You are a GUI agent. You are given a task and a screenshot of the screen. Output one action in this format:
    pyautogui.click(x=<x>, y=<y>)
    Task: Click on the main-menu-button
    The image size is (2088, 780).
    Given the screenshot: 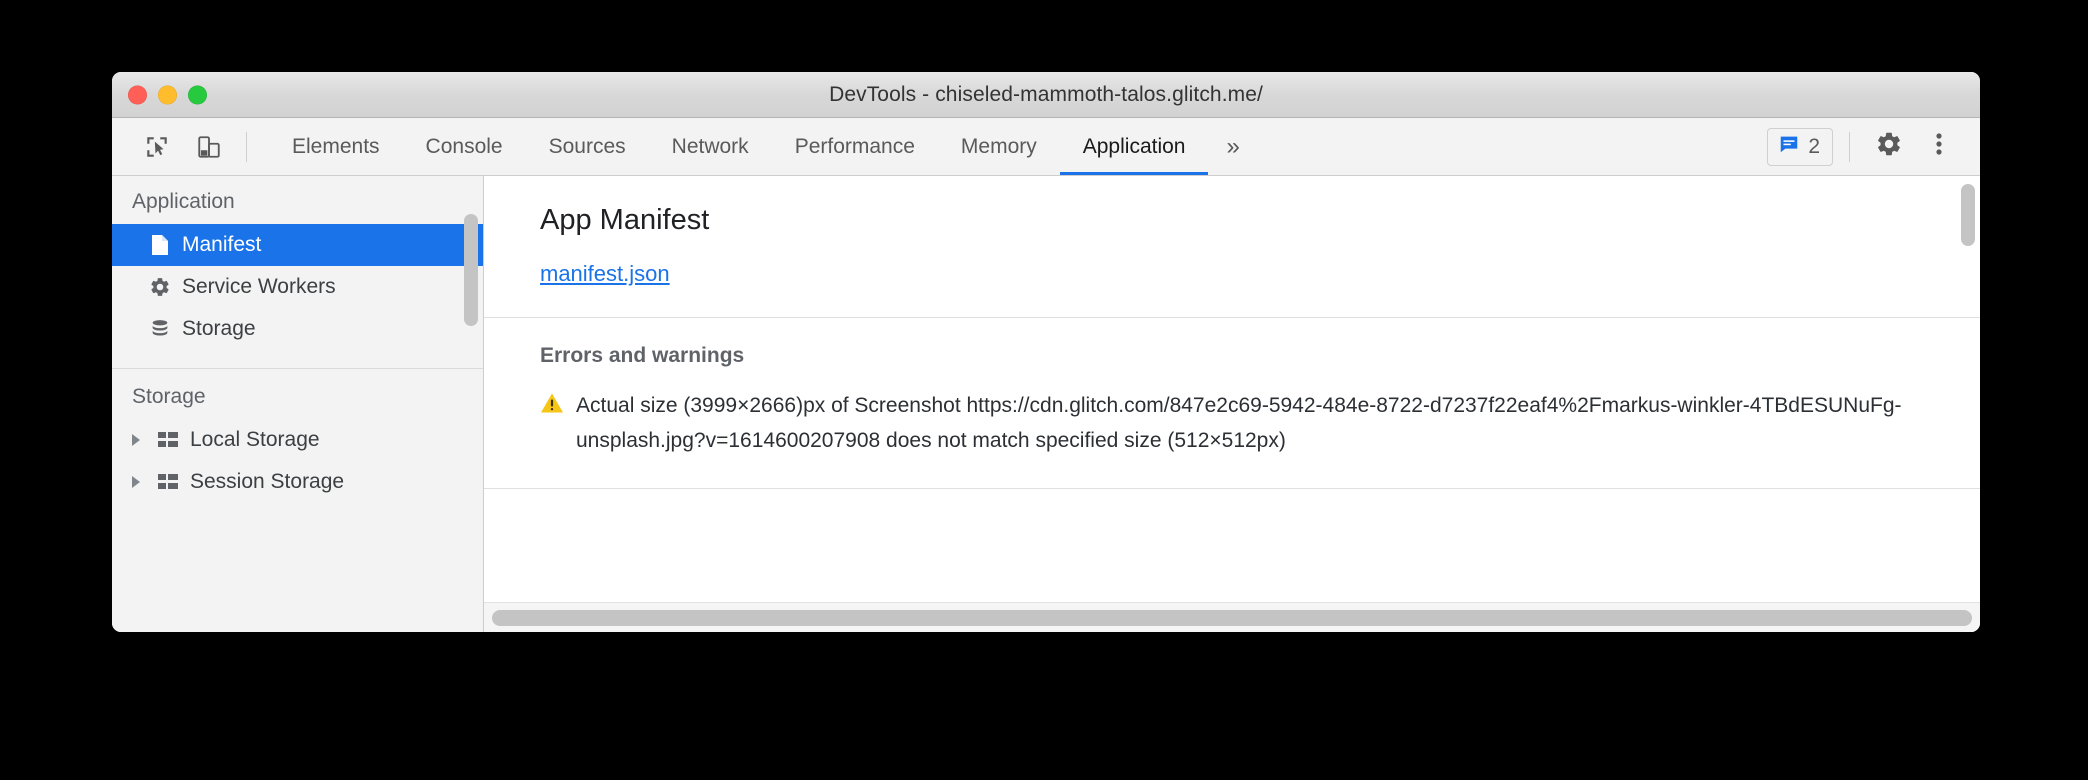 What is the action you would take?
    pyautogui.click(x=1939, y=147)
    